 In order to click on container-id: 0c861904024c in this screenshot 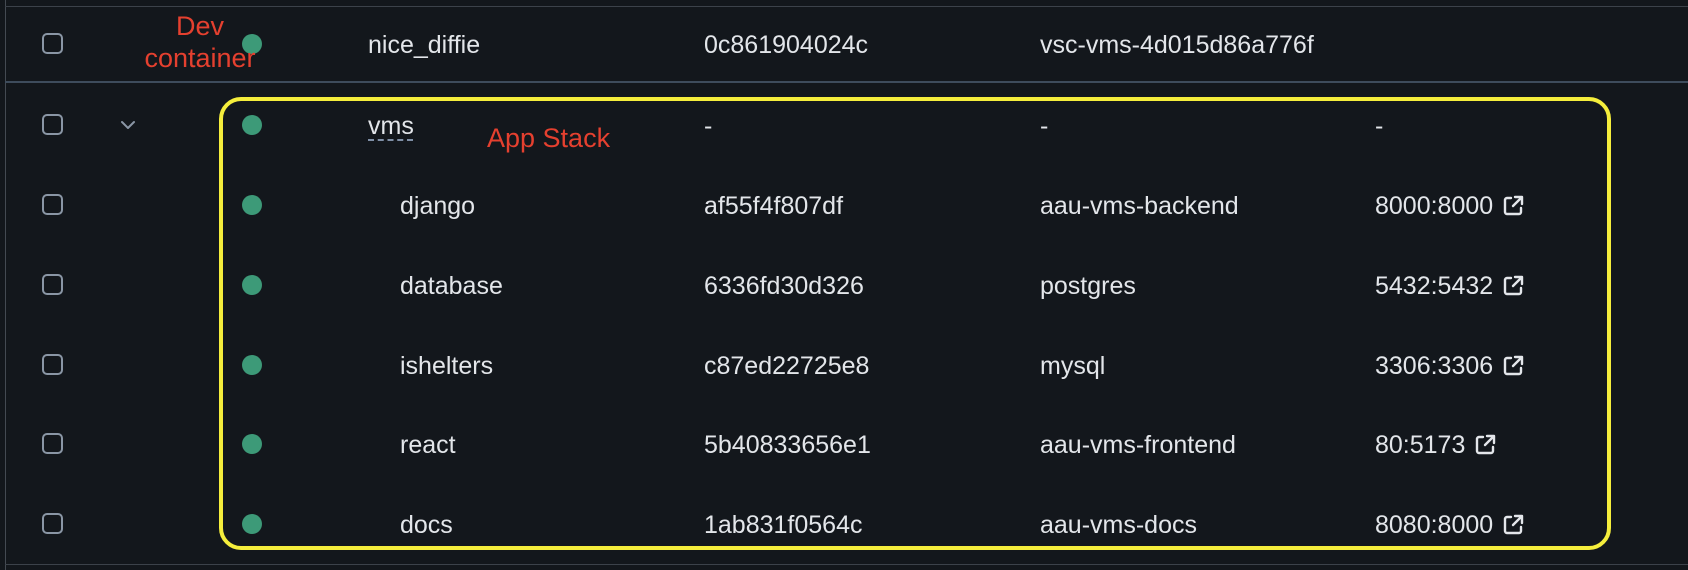, I will do `click(786, 45)`.